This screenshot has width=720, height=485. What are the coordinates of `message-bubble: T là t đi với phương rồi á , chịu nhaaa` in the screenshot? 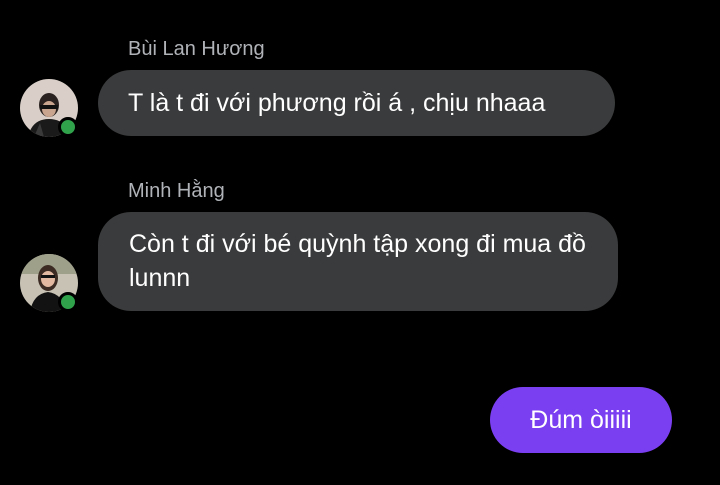 It's located at (356, 103).